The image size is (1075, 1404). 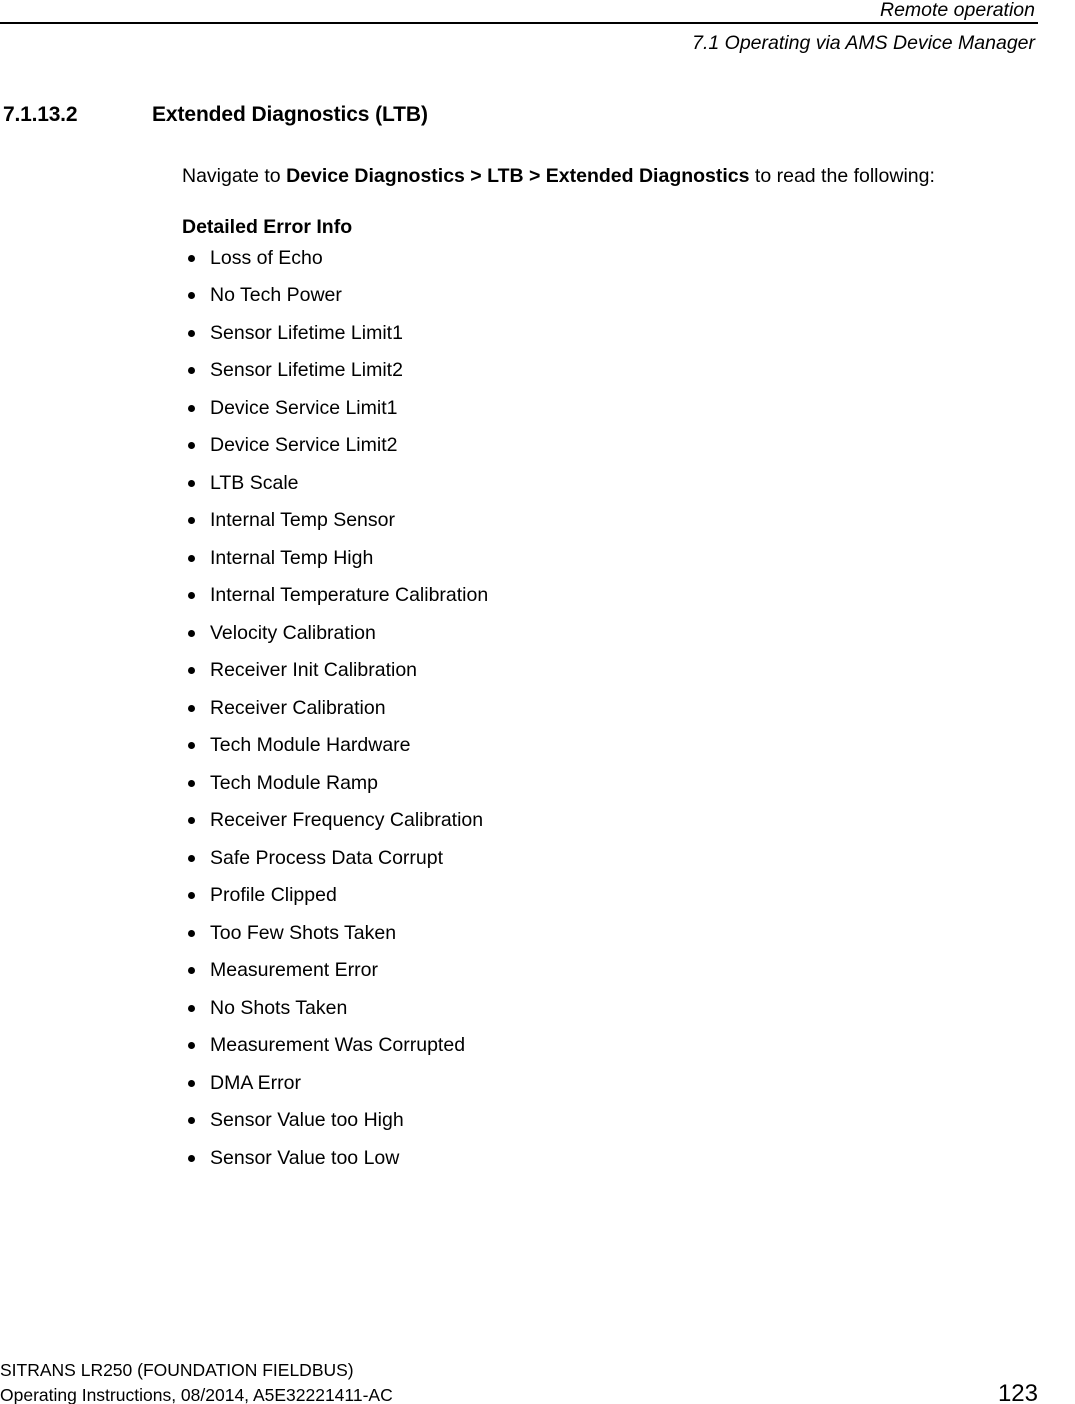 What do you see at coordinates (612, 559) in the screenshot?
I see `list-item: Internal Temp High` at bounding box center [612, 559].